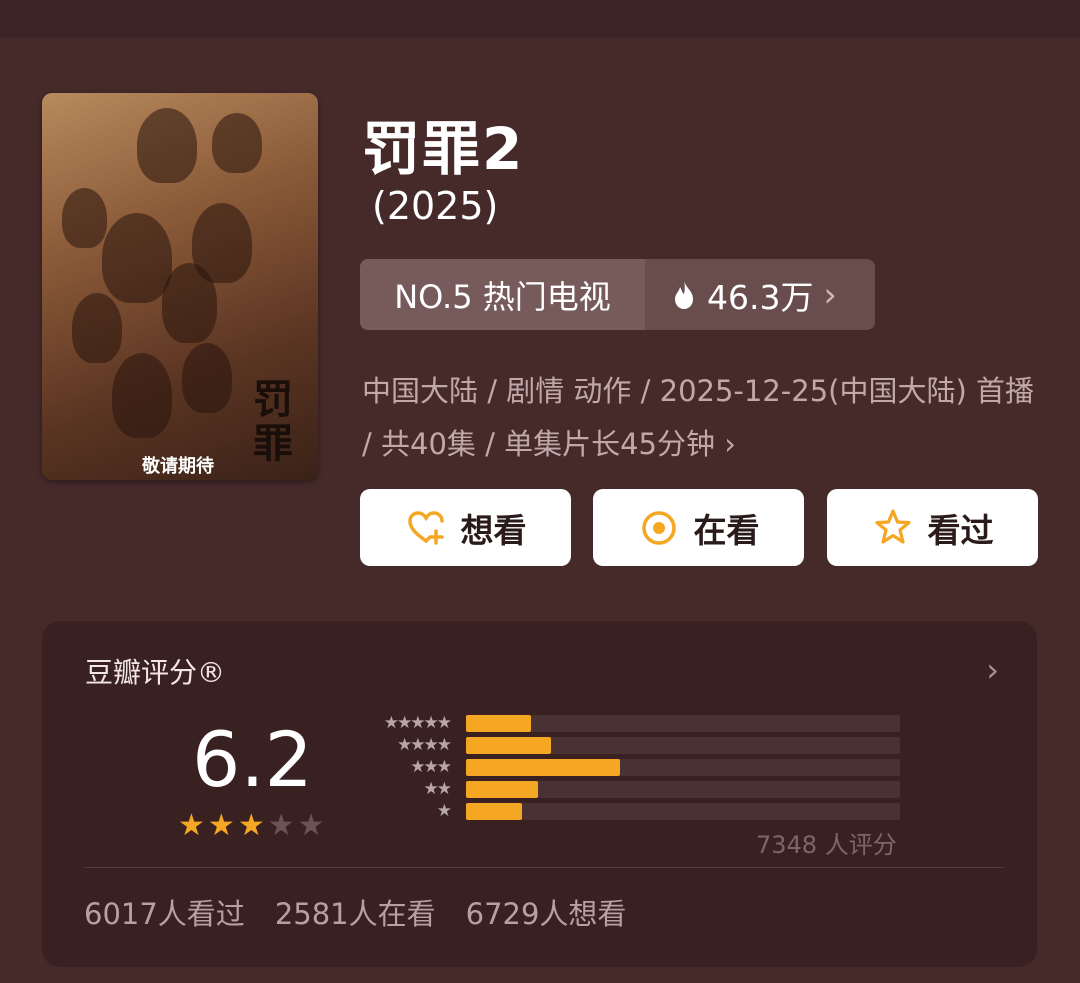 The width and height of the screenshot is (1080, 983). What do you see at coordinates (273, 421) in the screenshot?
I see `poster-title: 罚罪` at bounding box center [273, 421].